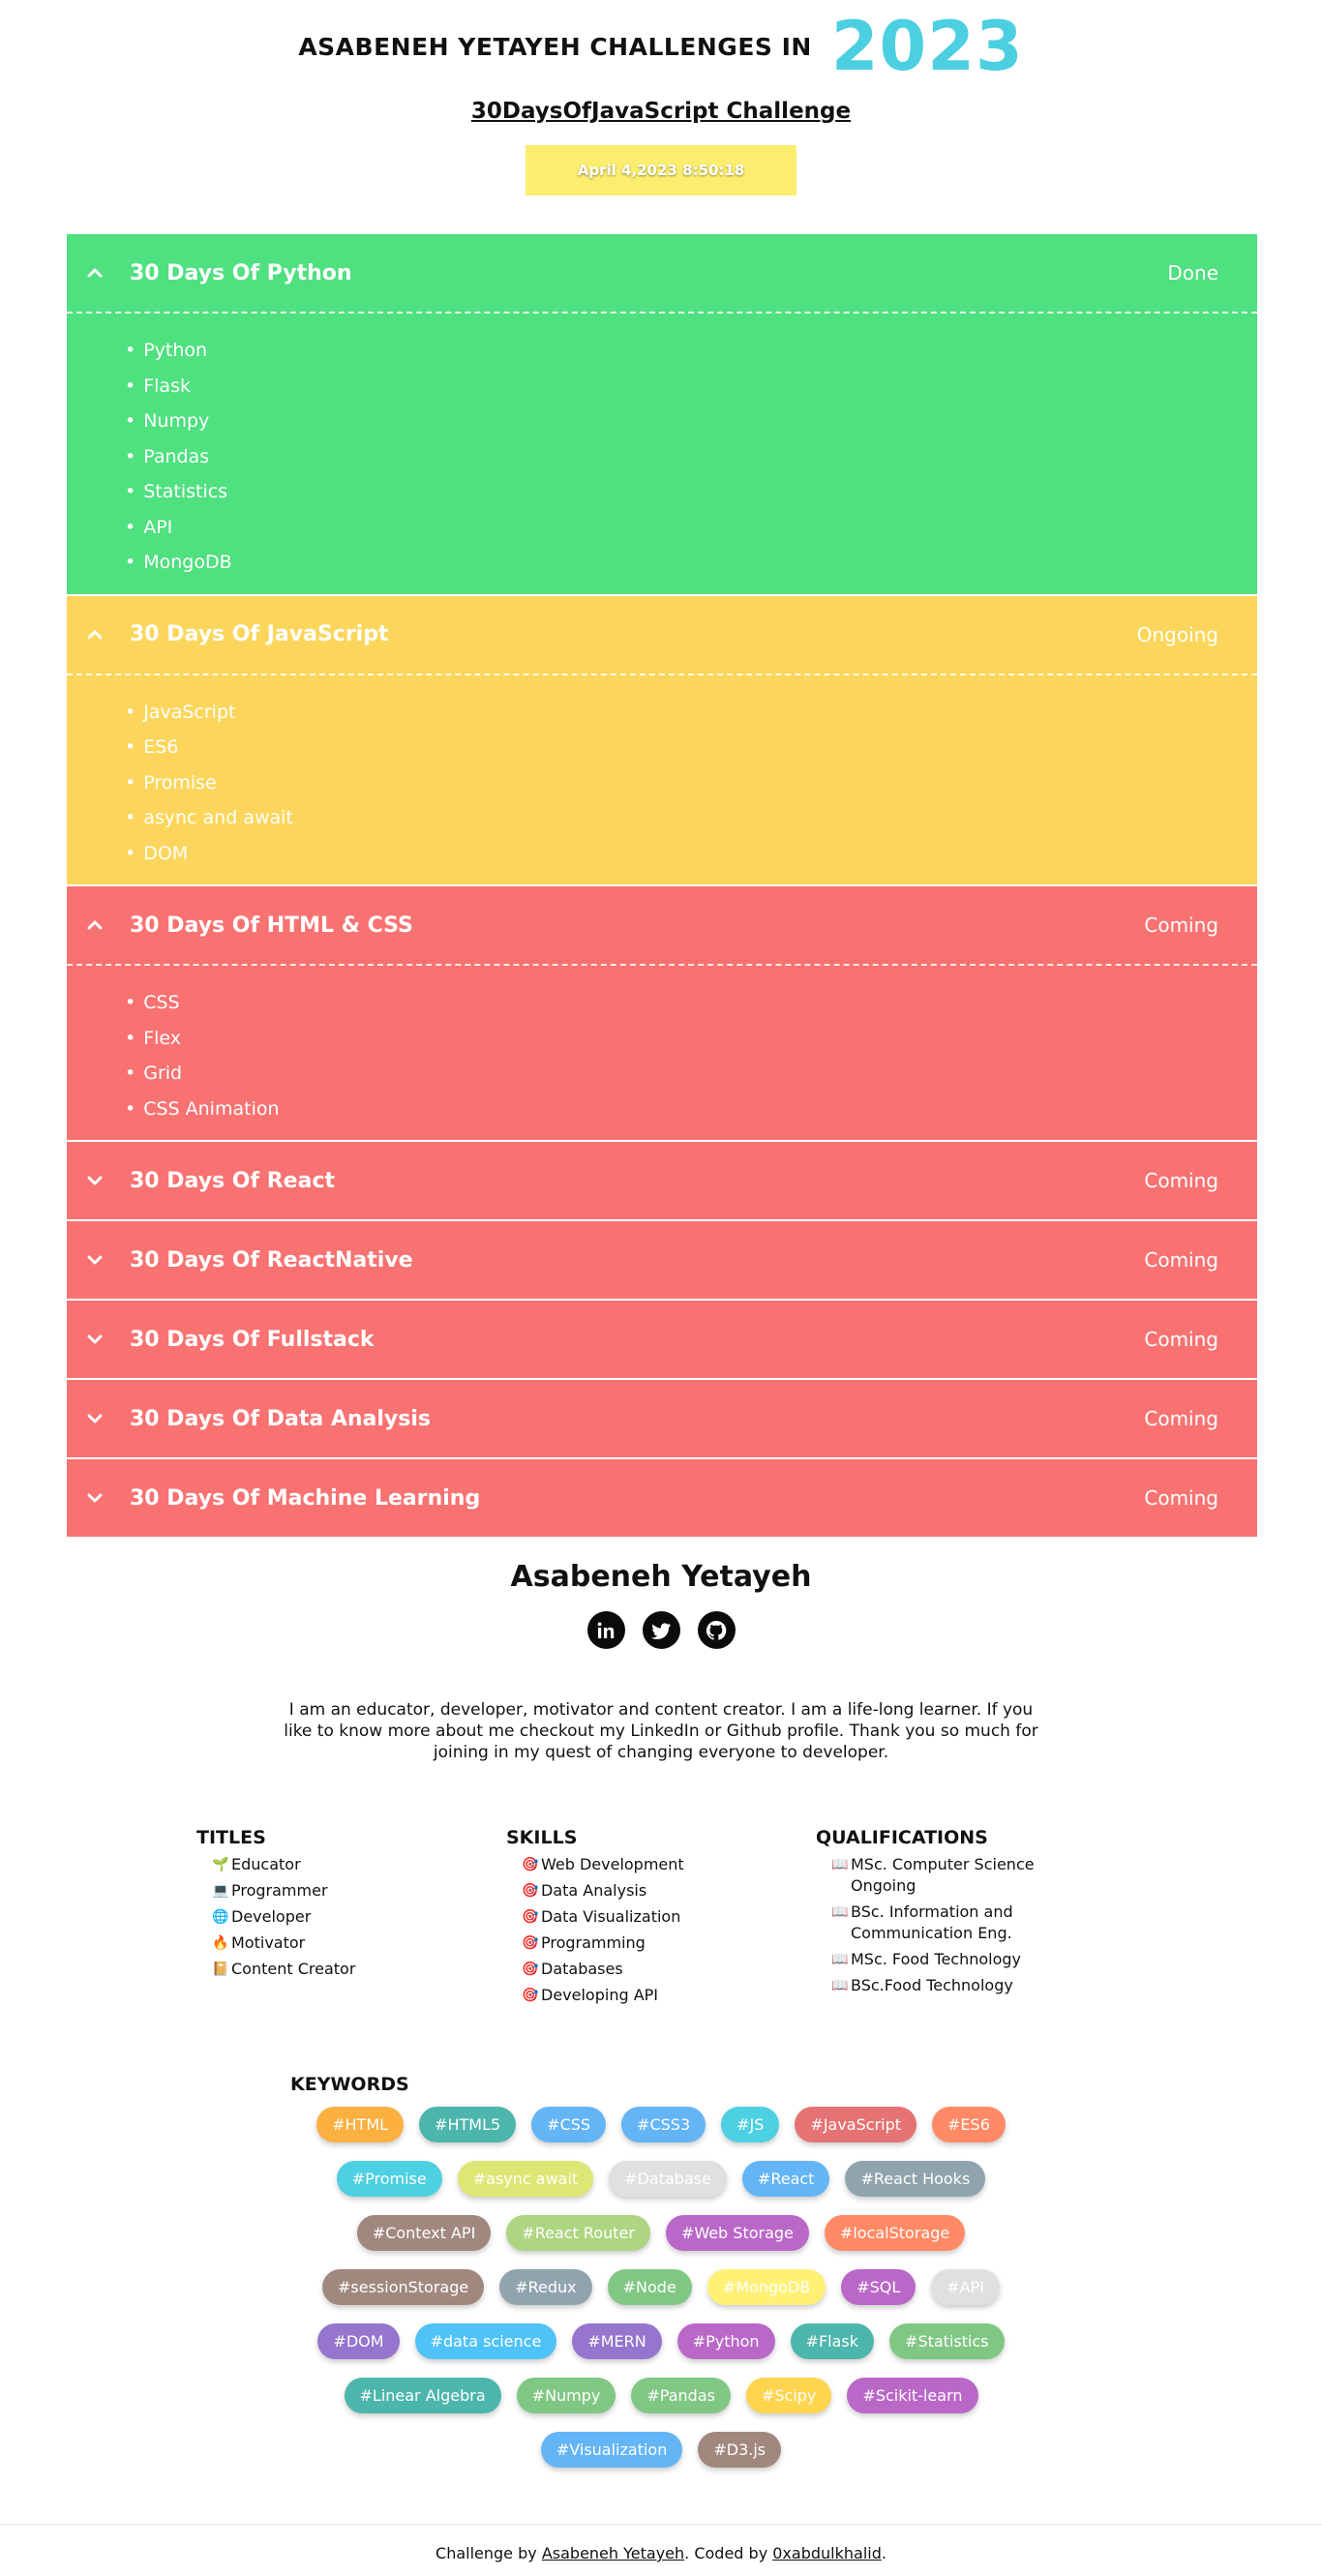 Image resolution: width=1322 pixels, height=2576 pixels. Describe the element at coordinates (526, 2179) in the screenshot. I see `keyword-tag: #async await` at that location.